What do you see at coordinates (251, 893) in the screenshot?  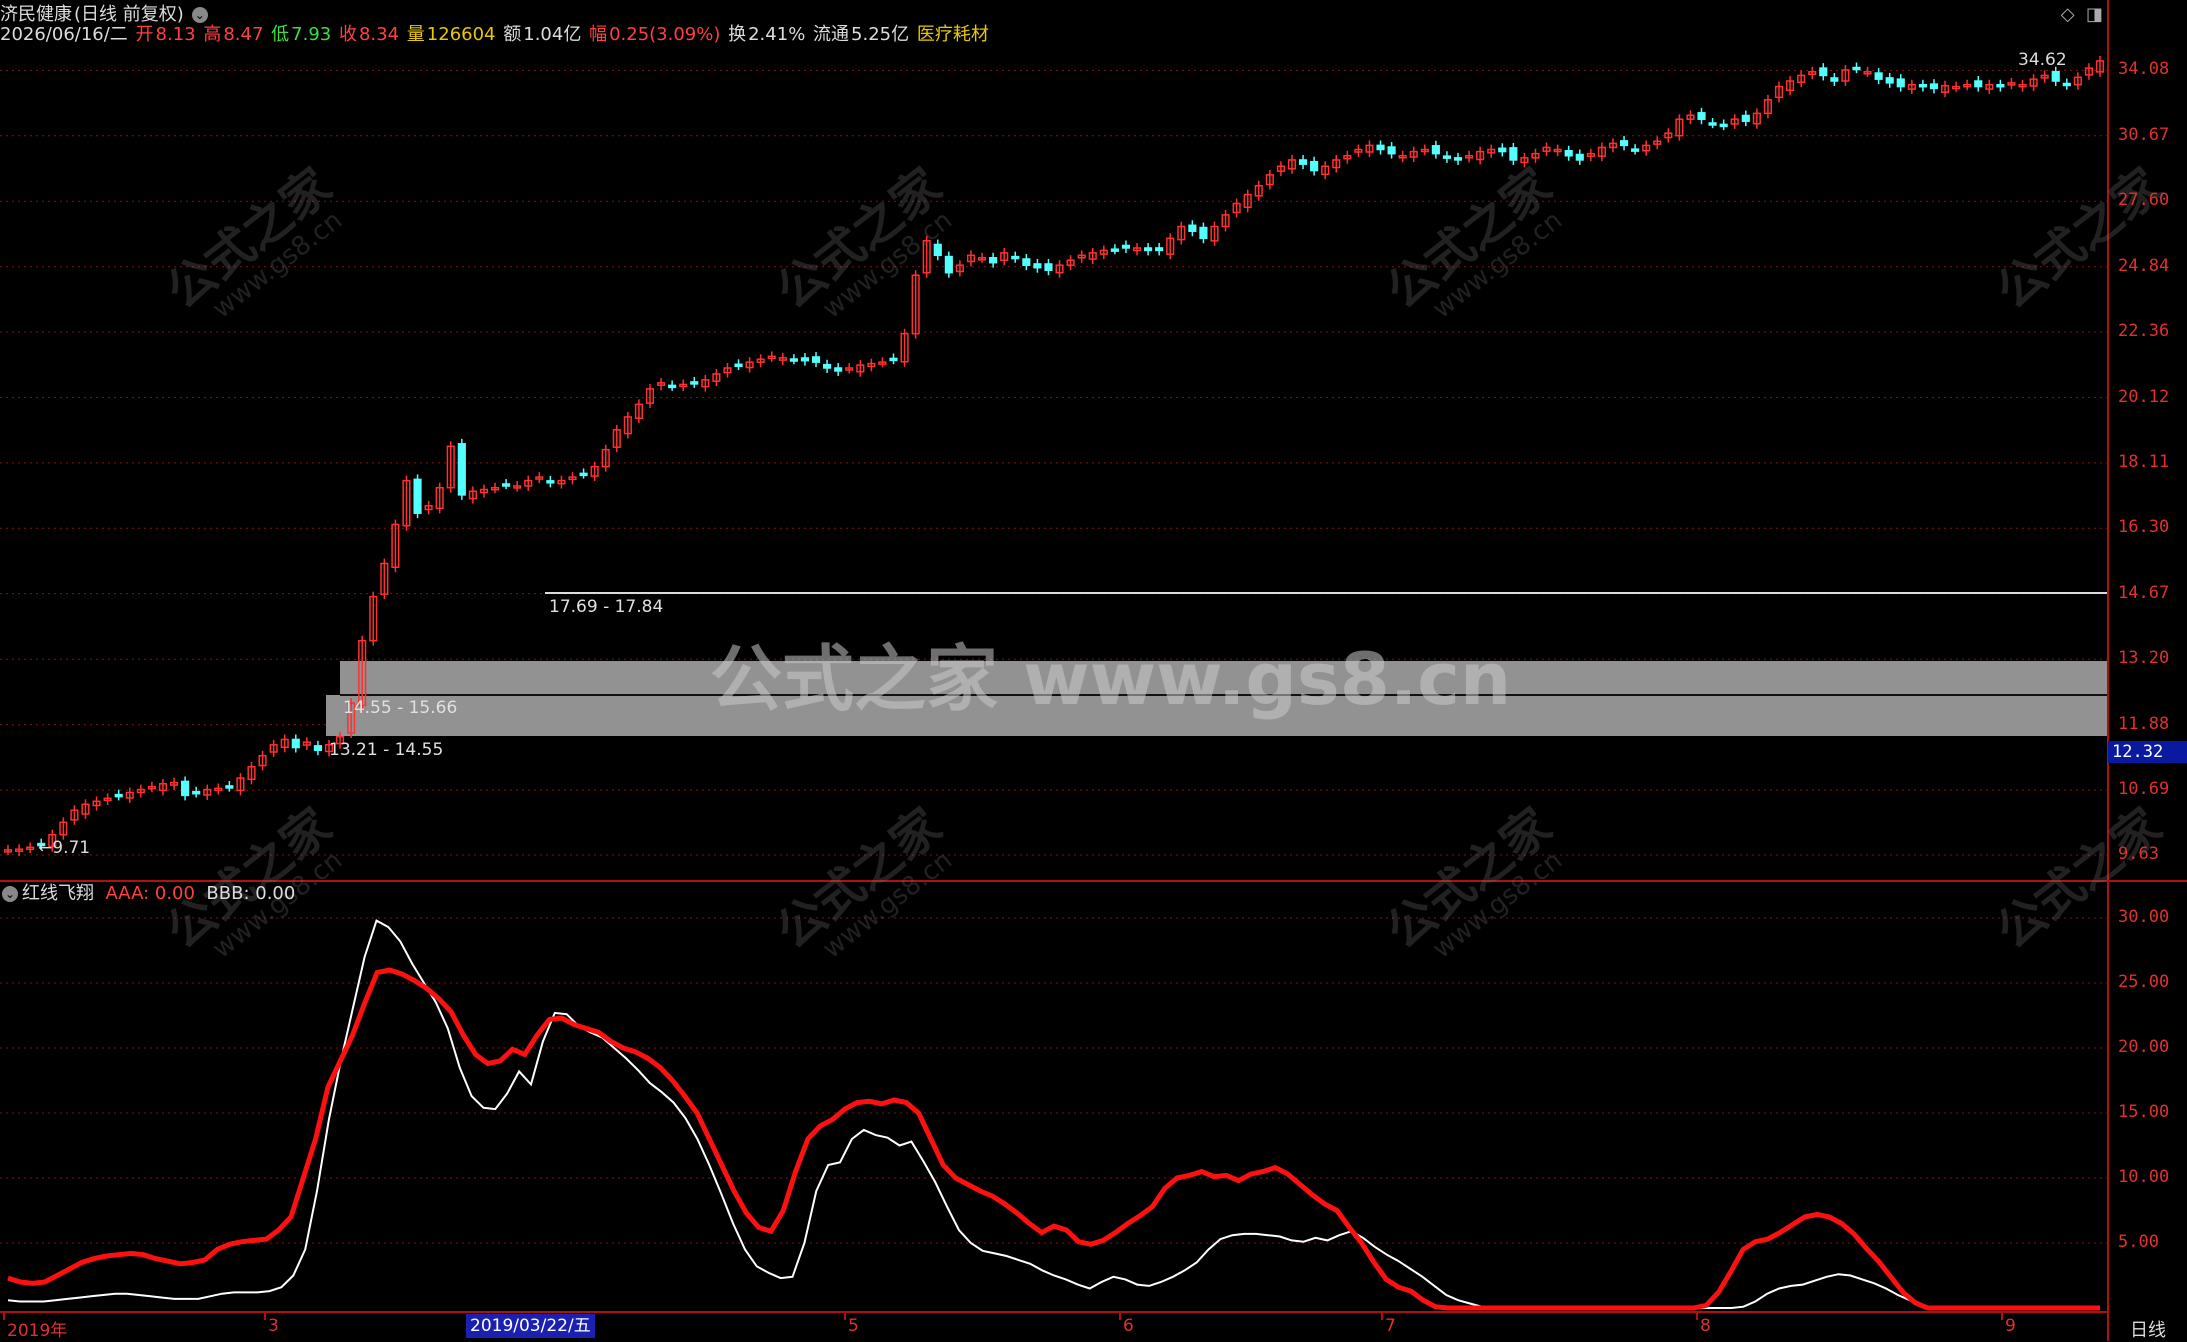 I see `bbb-legend: BBB: 0.00` at bounding box center [251, 893].